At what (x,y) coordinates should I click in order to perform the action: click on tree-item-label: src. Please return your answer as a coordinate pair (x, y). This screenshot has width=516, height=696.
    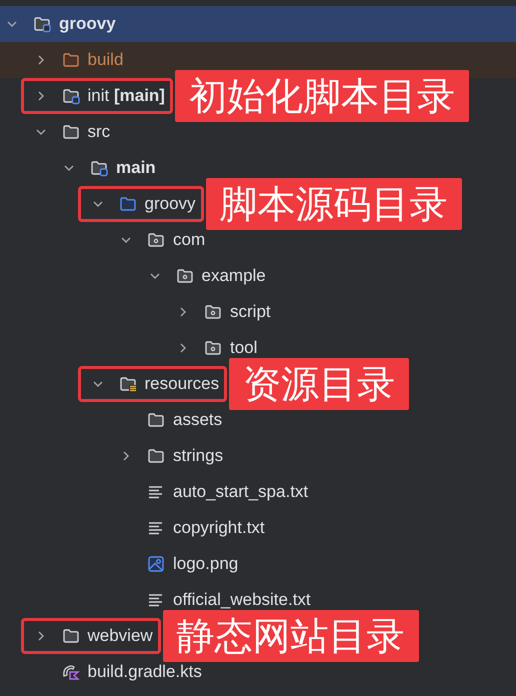
    Looking at the image, I should click on (99, 132).